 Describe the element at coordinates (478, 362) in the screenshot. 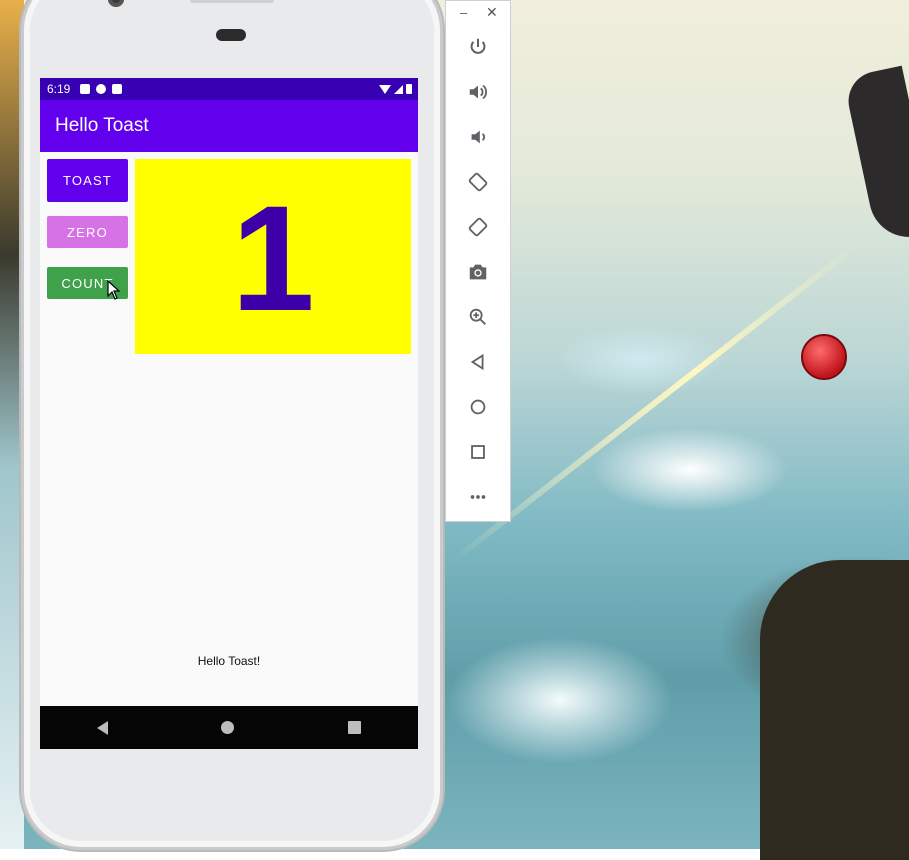

I see `back-icon` at that location.